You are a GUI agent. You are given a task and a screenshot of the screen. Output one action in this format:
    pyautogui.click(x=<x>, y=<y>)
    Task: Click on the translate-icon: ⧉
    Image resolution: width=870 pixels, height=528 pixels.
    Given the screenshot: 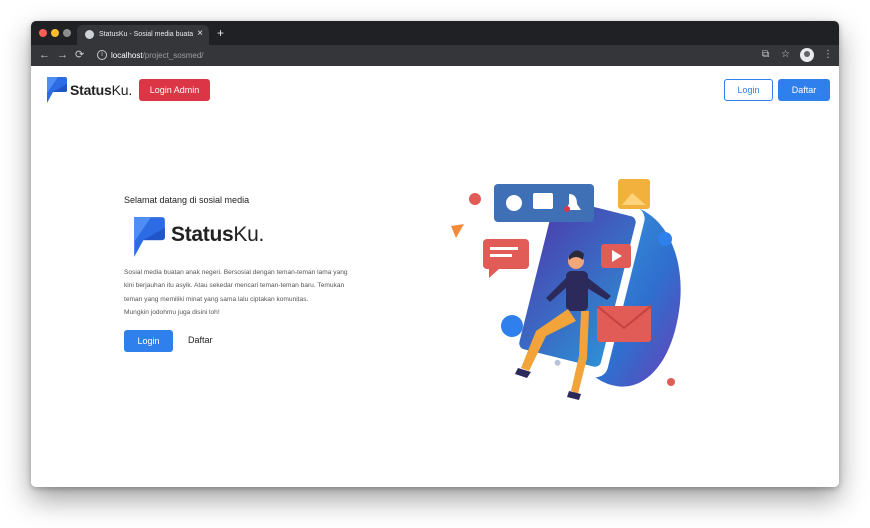 What is the action you would take?
    pyautogui.click(x=765, y=55)
    